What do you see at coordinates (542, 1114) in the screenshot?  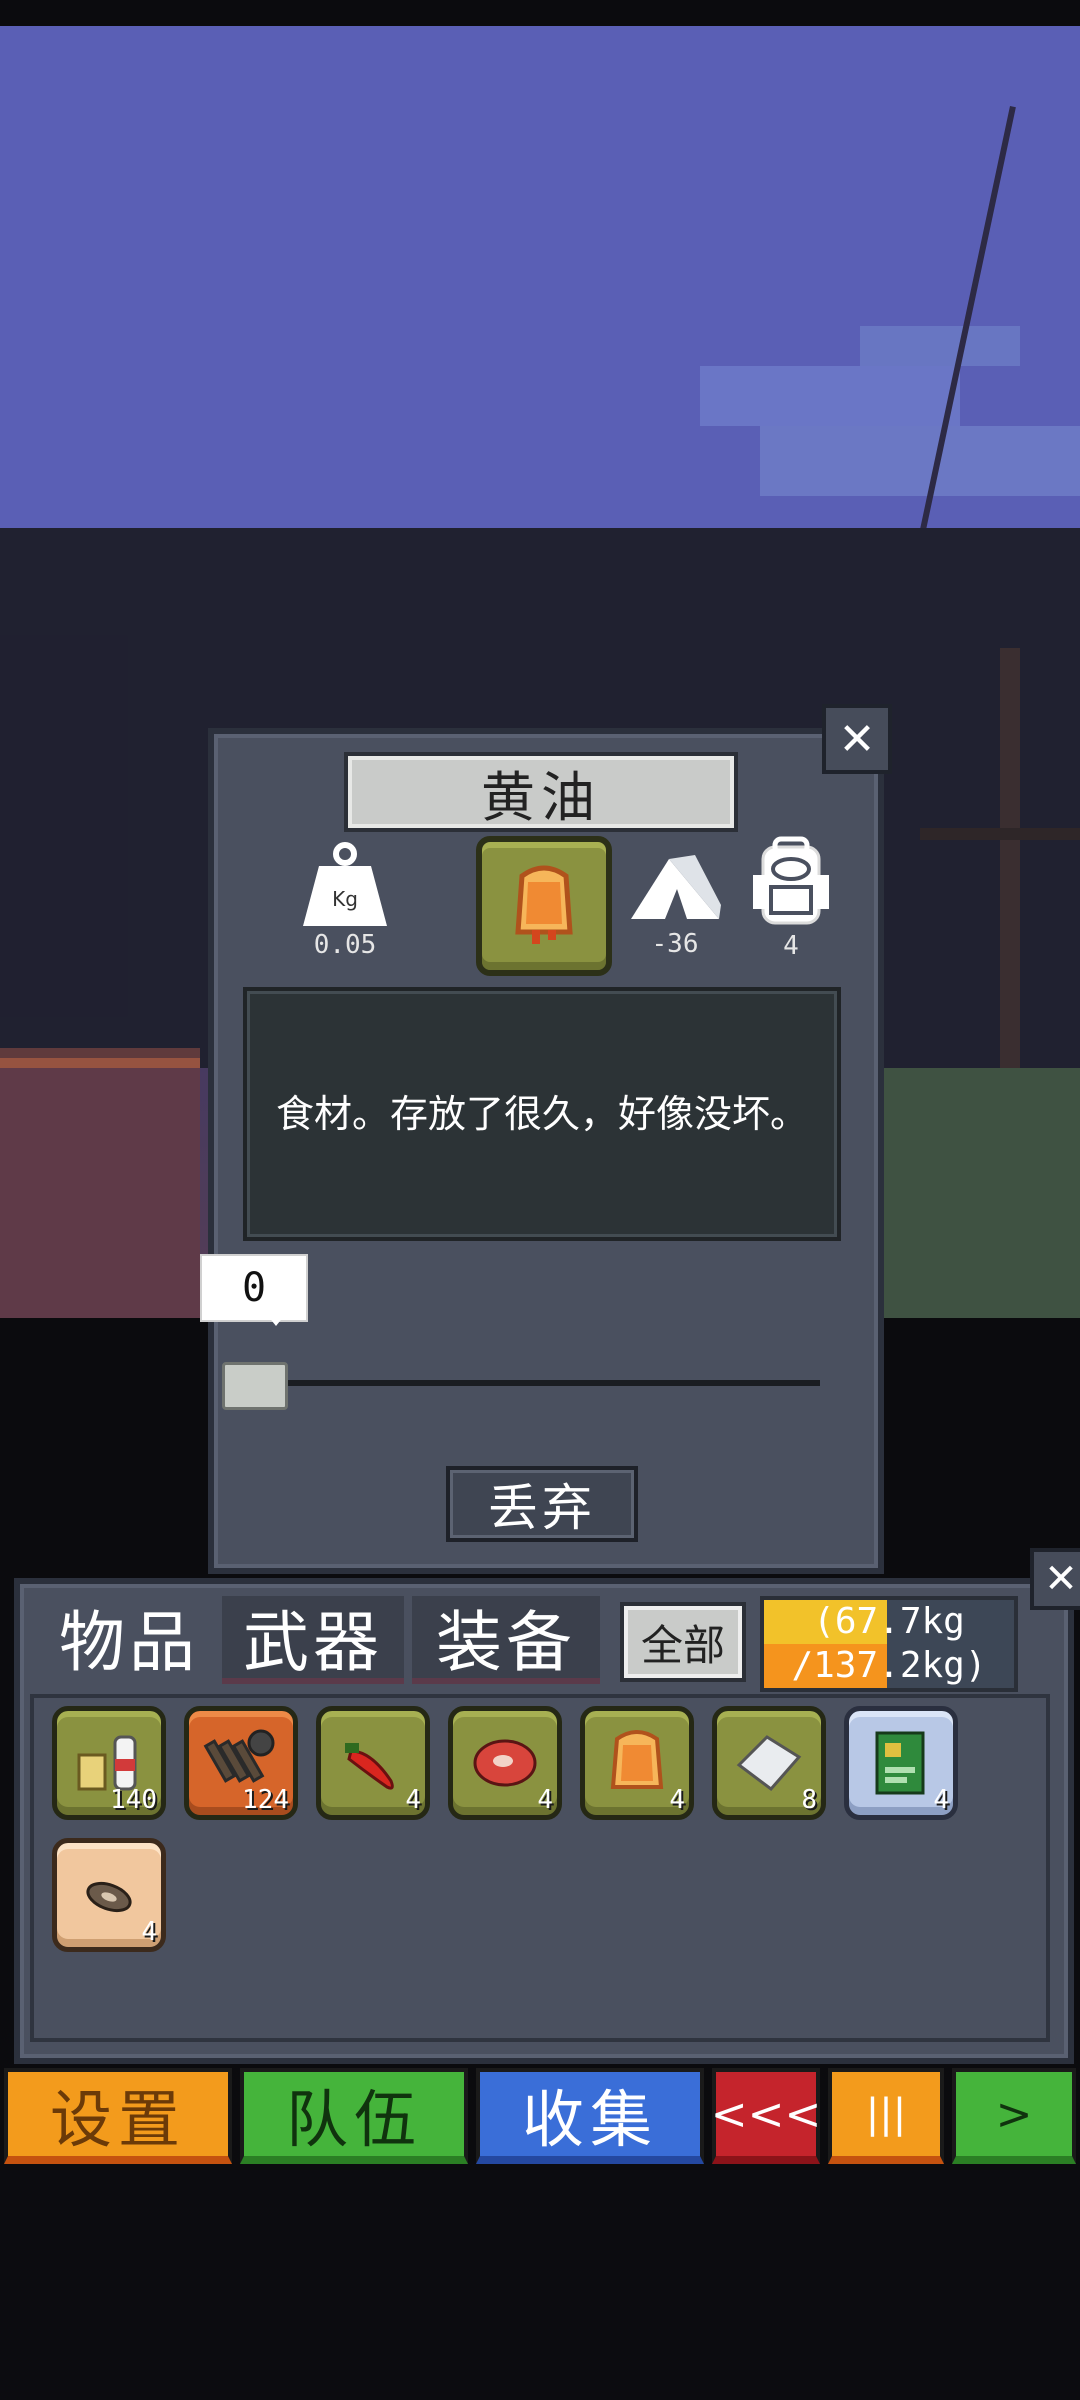 I see `item-description: 食材。存放了很久，好像没坏。` at bounding box center [542, 1114].